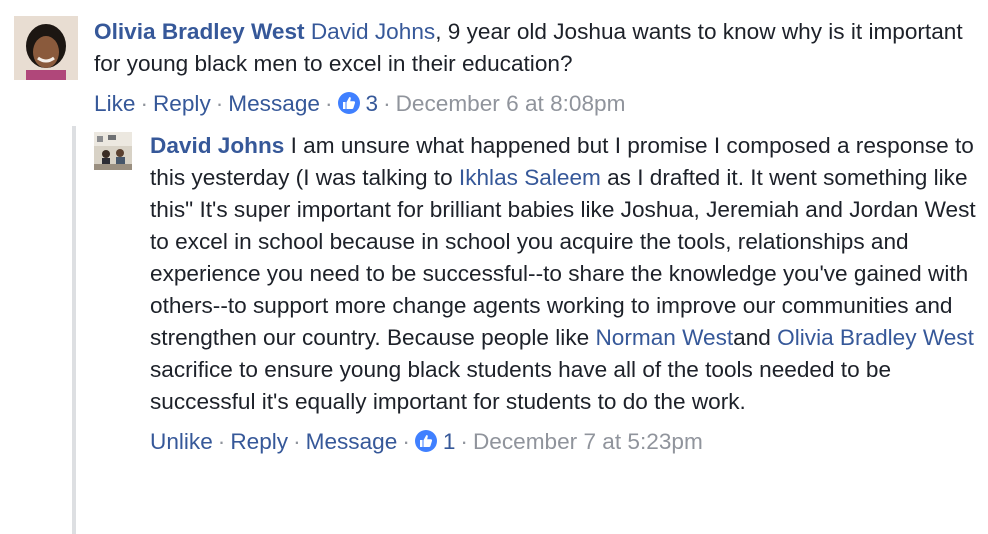 The image size is (988, 534). What do you see at coordinates (664, 337) in the screenshot?
I see `reply-mention-2: Norman West` at bounding box center [664, 337].